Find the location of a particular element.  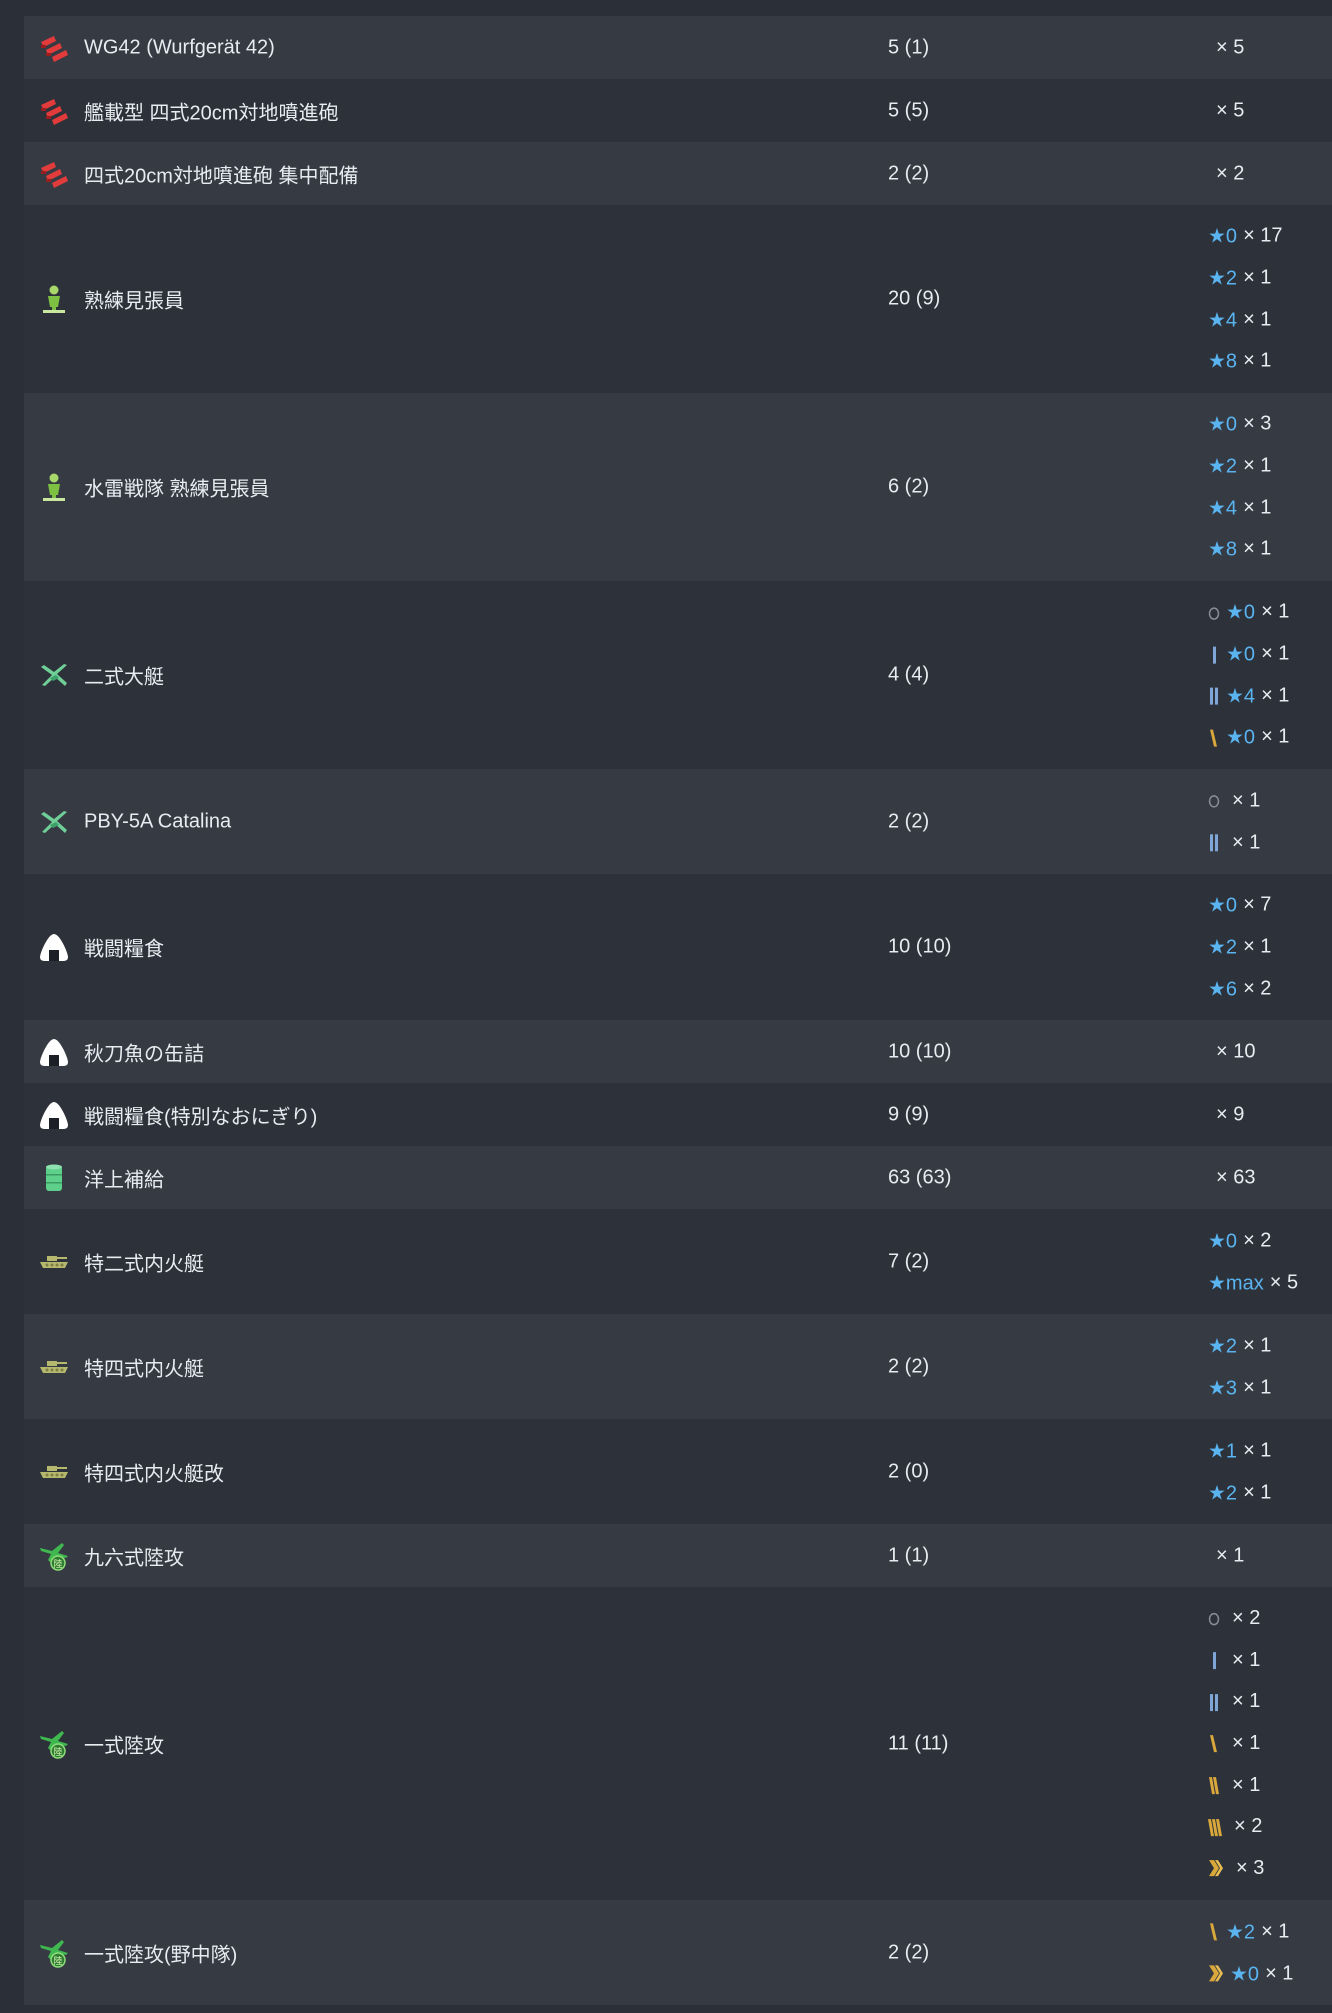

table-row: 洋上補給 63 (63) × 63 is located at coordinates (678, 1177).